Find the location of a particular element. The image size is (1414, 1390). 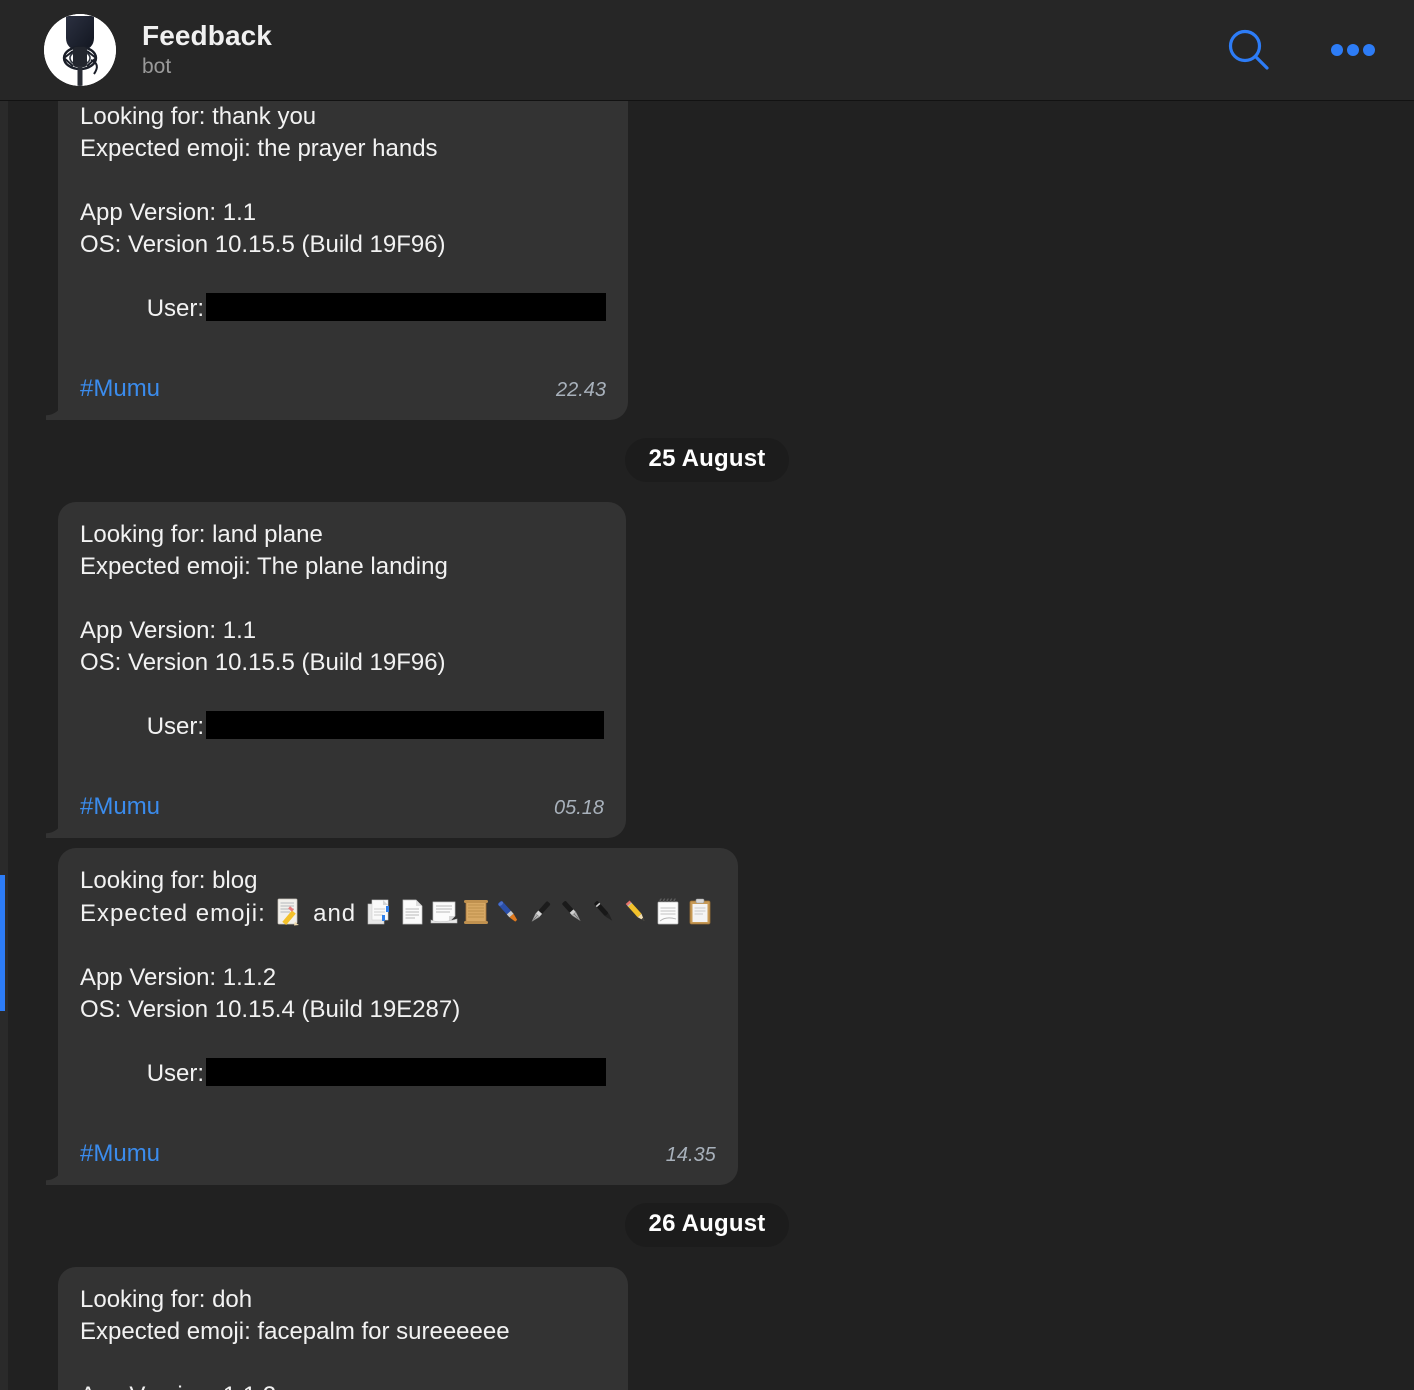

message-emoji-line: Expected emoji: and is located at coordinates (398, 913).